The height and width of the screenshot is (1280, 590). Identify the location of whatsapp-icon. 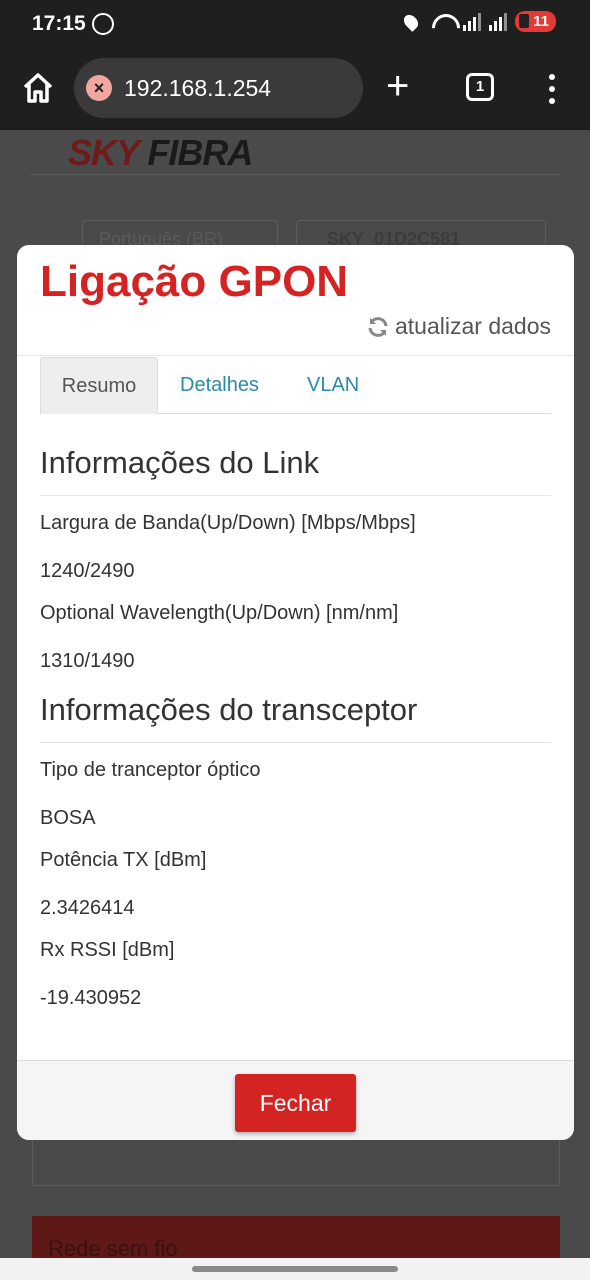
(103, 24).